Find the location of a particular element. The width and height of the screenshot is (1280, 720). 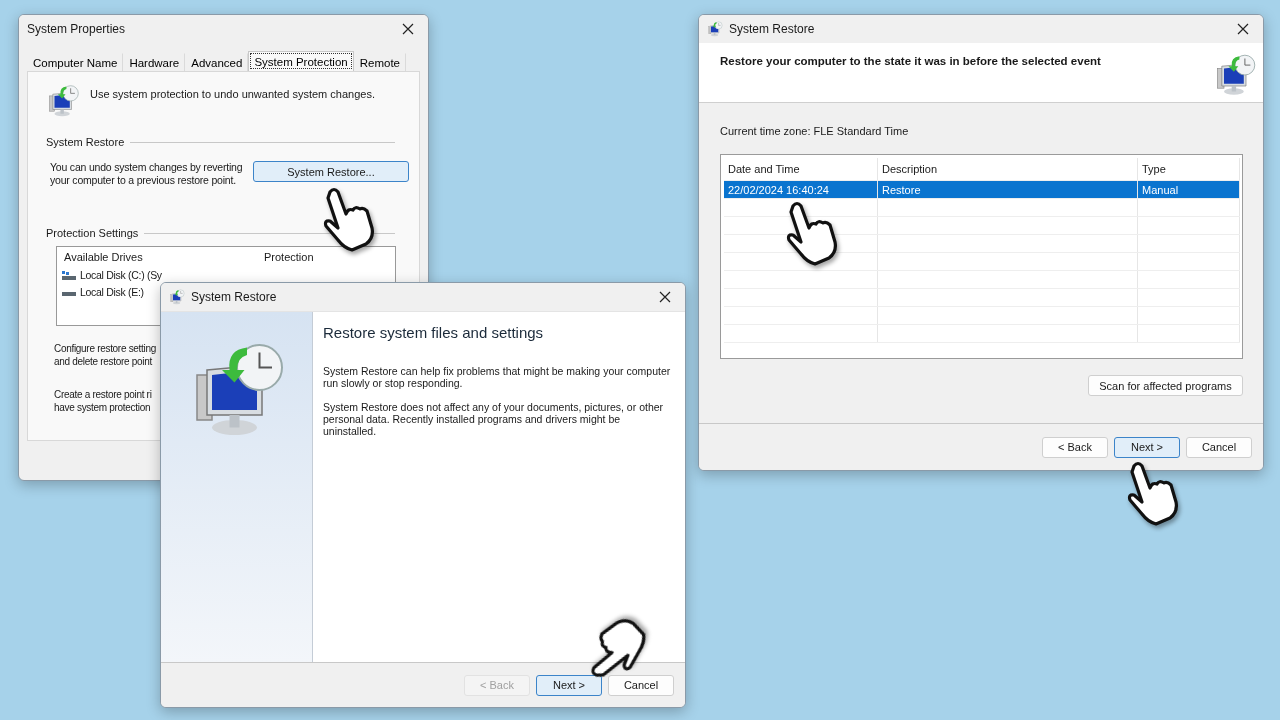

column-header: Date and Time is located at coordinates (801, 169).